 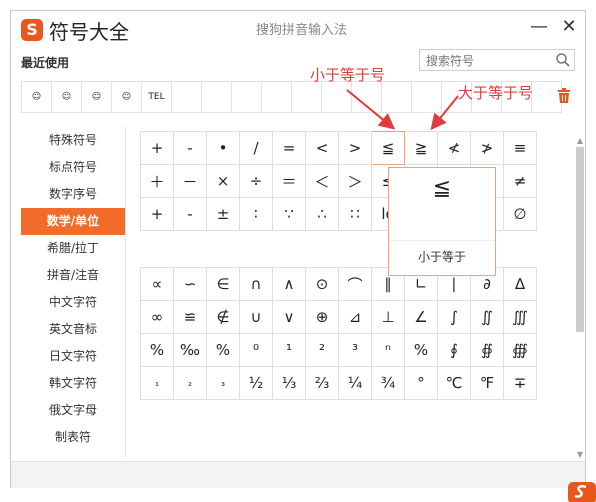 I want to click on symbol-cell: ⁰, so click(x=256, y=350).